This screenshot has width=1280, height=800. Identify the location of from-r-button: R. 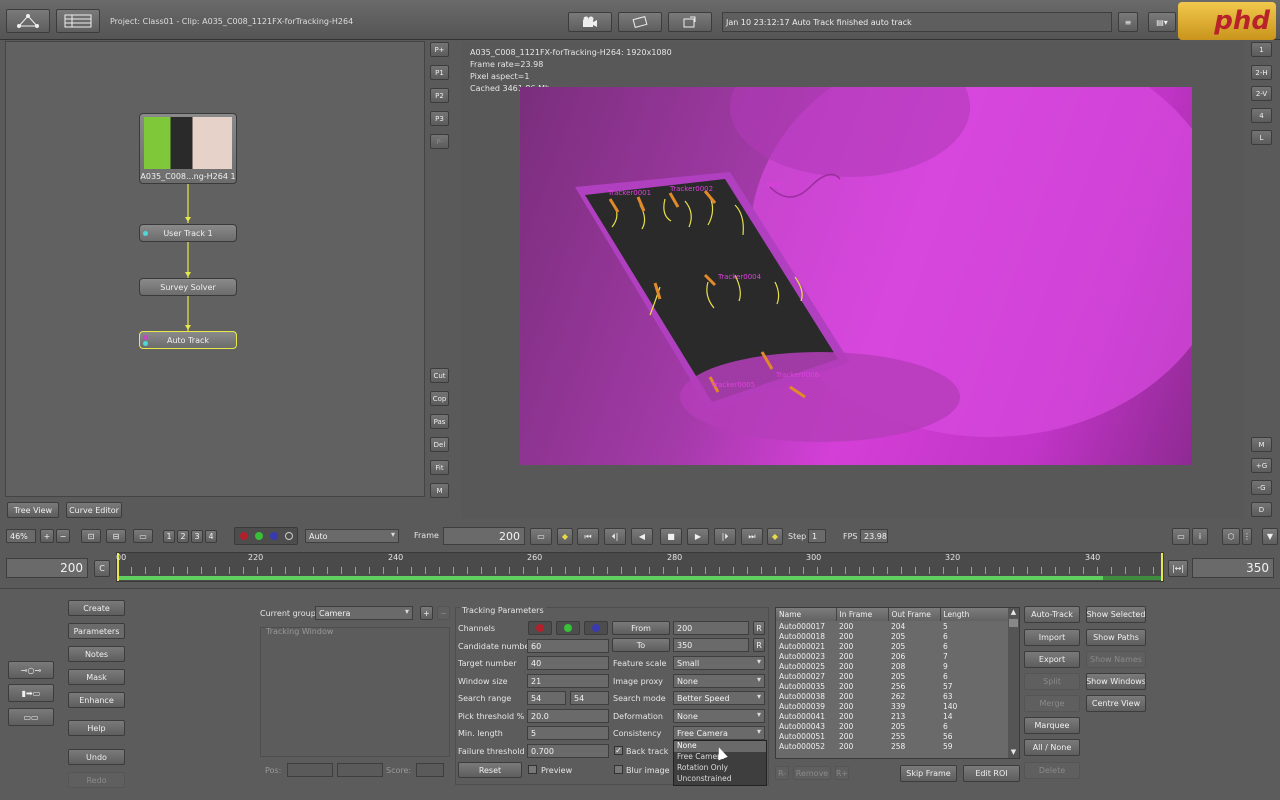
(759, 628).